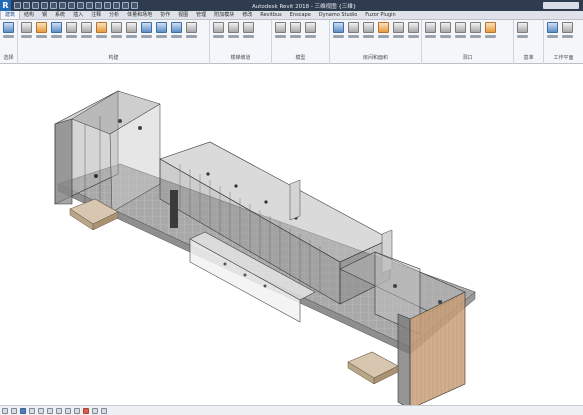 The height and width of the screenshot is (415, 583). I want to click on worksharing-icon, so click(104, 410).